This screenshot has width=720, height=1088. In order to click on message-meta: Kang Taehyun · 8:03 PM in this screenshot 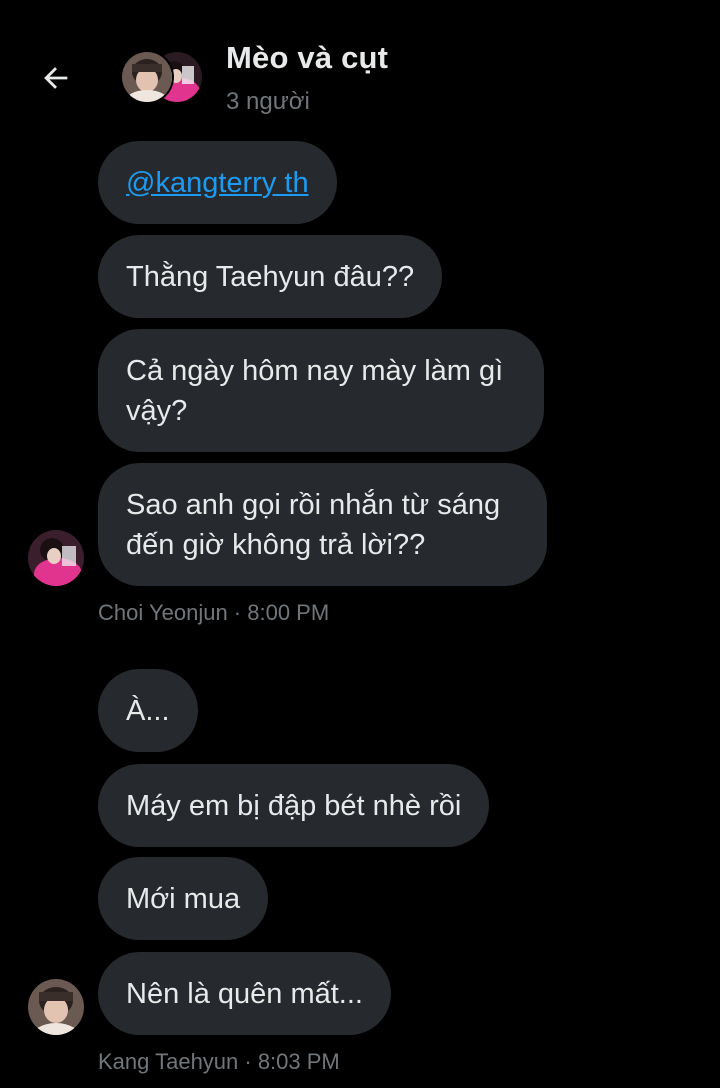, I will do `click(219, 1061)`.